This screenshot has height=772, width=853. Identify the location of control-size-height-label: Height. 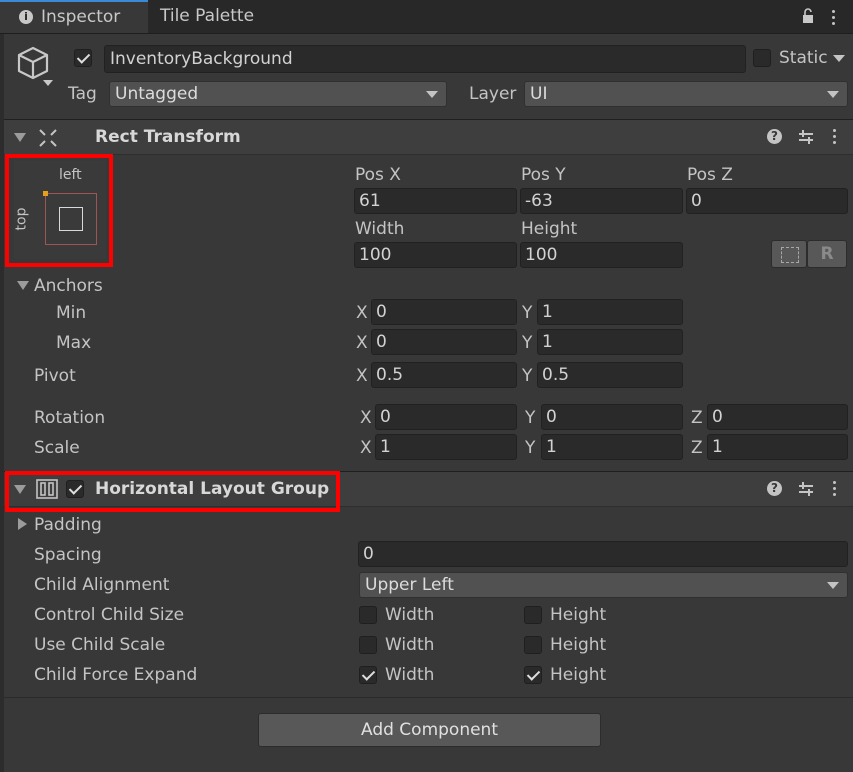
(578, 615).